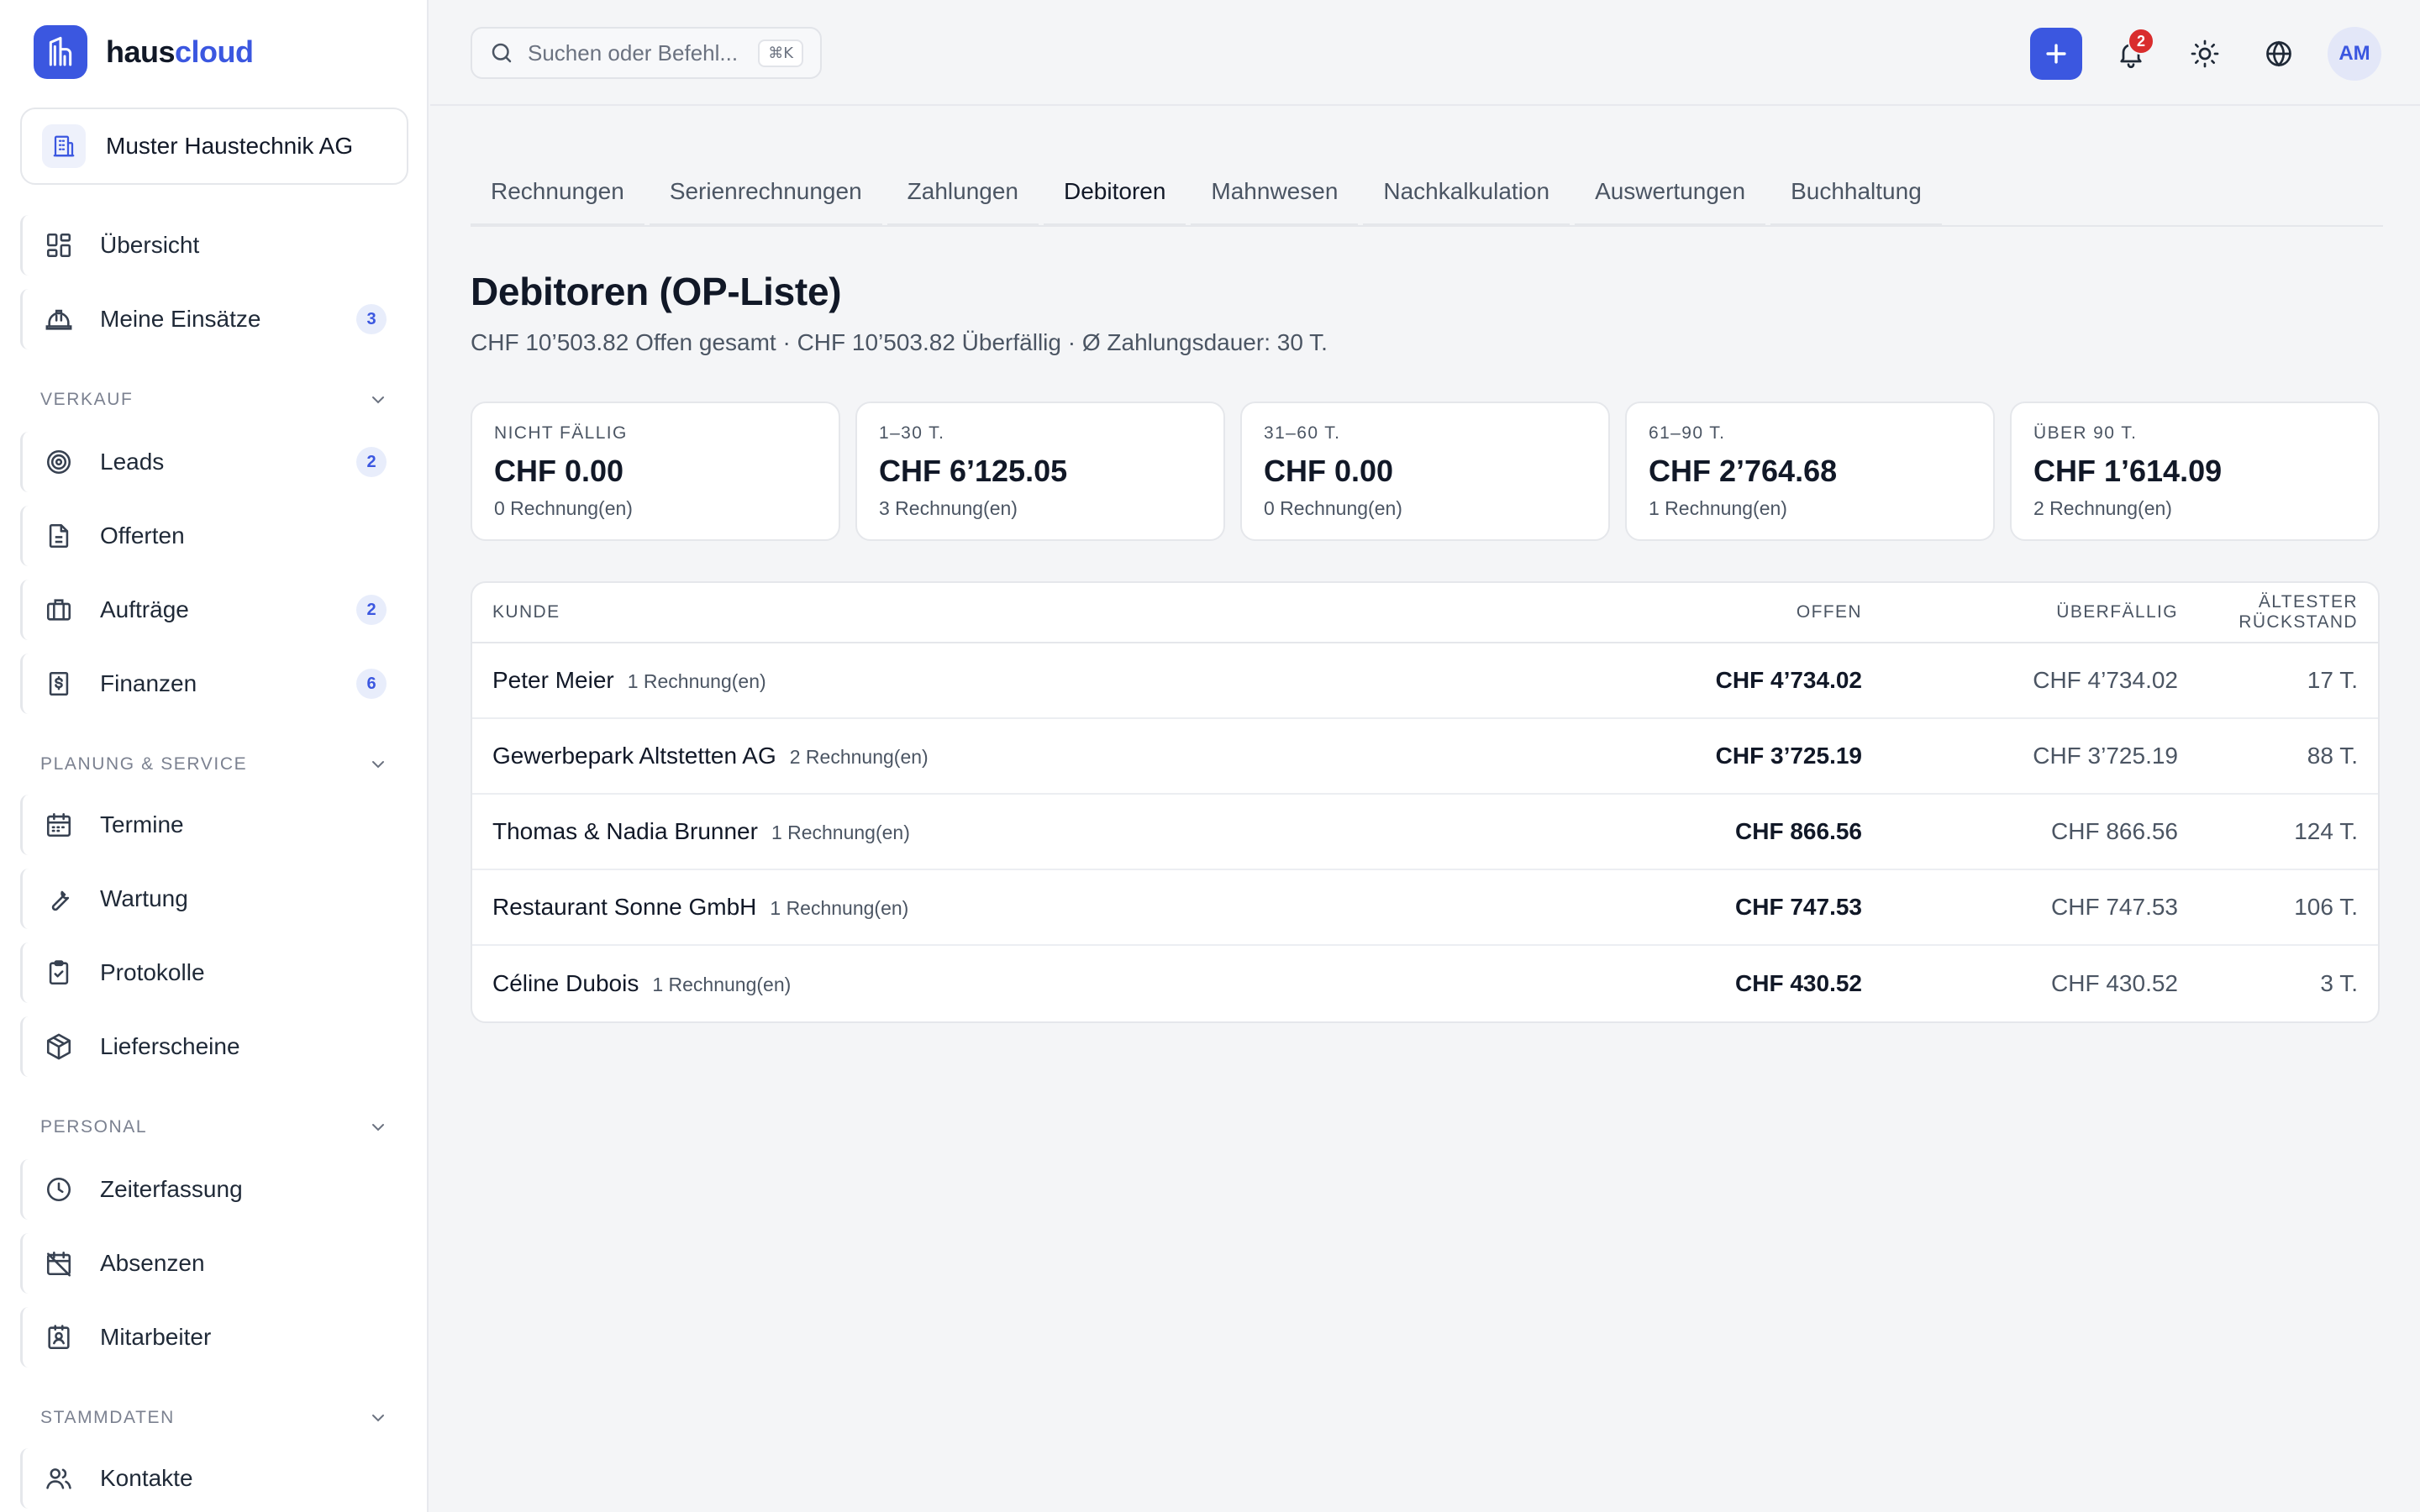  What do you see at coordinates (214, 536) in the screenshot?
I see `sidebar-item-offerten: Offerten` at bounding box center [214, 536].